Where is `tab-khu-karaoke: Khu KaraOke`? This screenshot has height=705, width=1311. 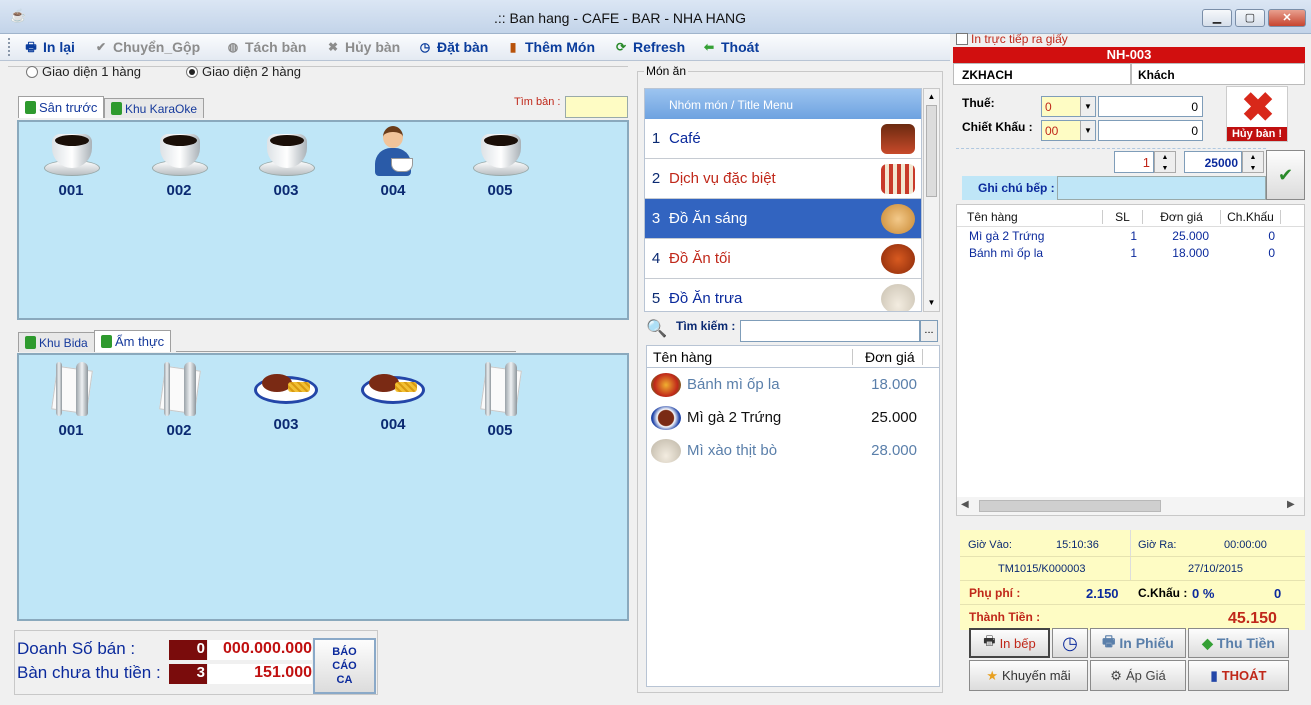
tab-khu-karaoke: Khu KaraOke is located at coordinates (154, 108).